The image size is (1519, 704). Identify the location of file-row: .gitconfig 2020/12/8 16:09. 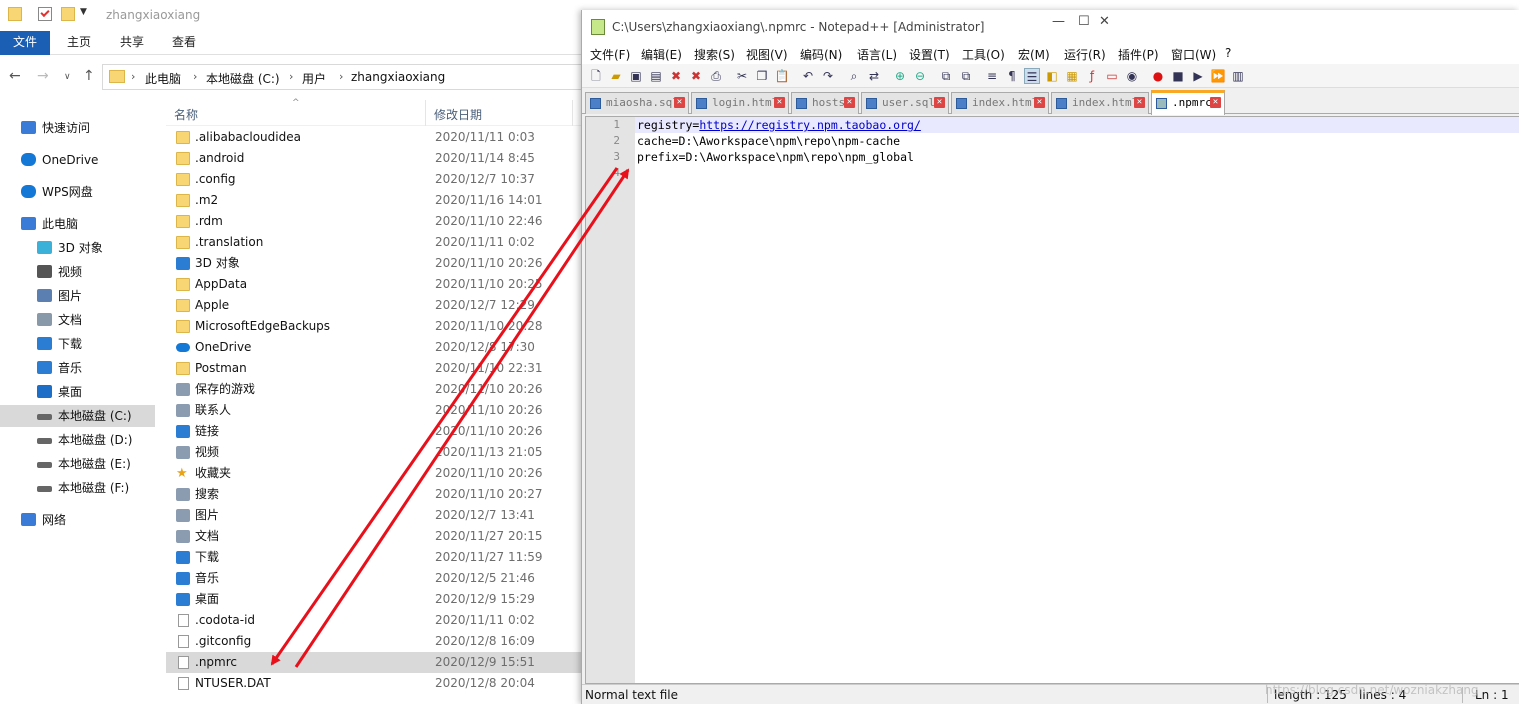
(373, 641).